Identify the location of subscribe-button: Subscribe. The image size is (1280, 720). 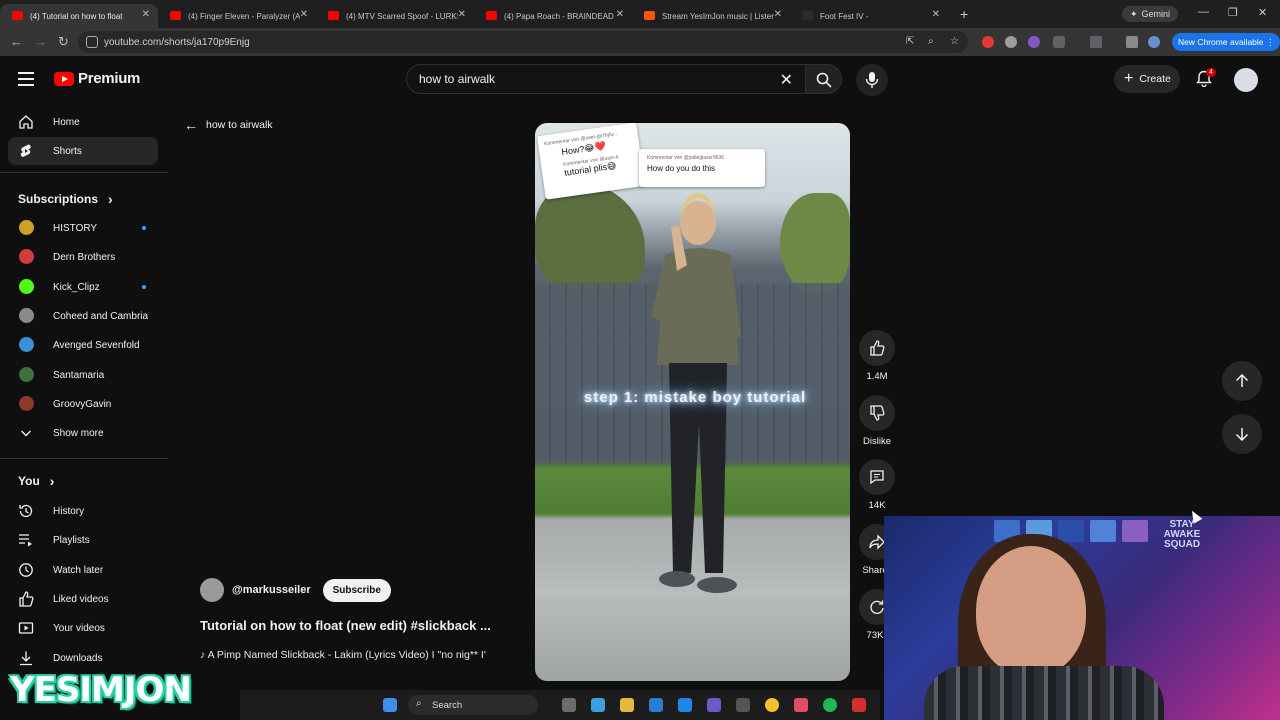
(356, 590).